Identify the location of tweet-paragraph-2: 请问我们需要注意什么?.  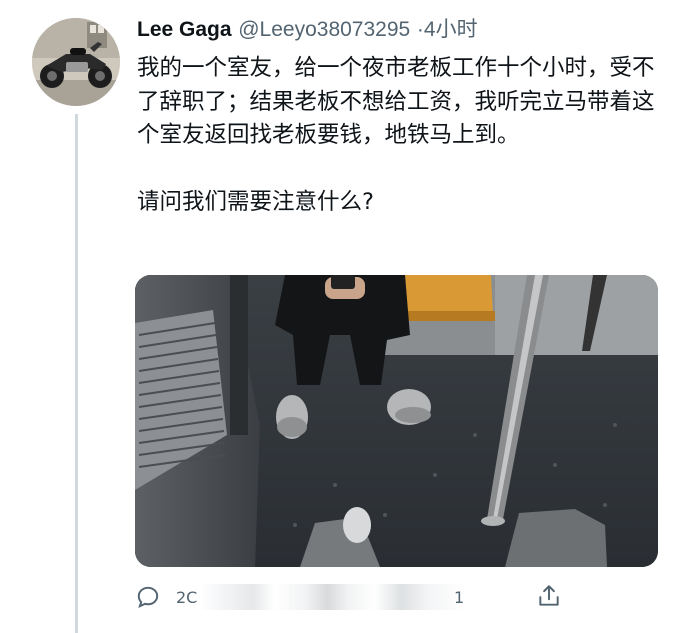
(255, 201).